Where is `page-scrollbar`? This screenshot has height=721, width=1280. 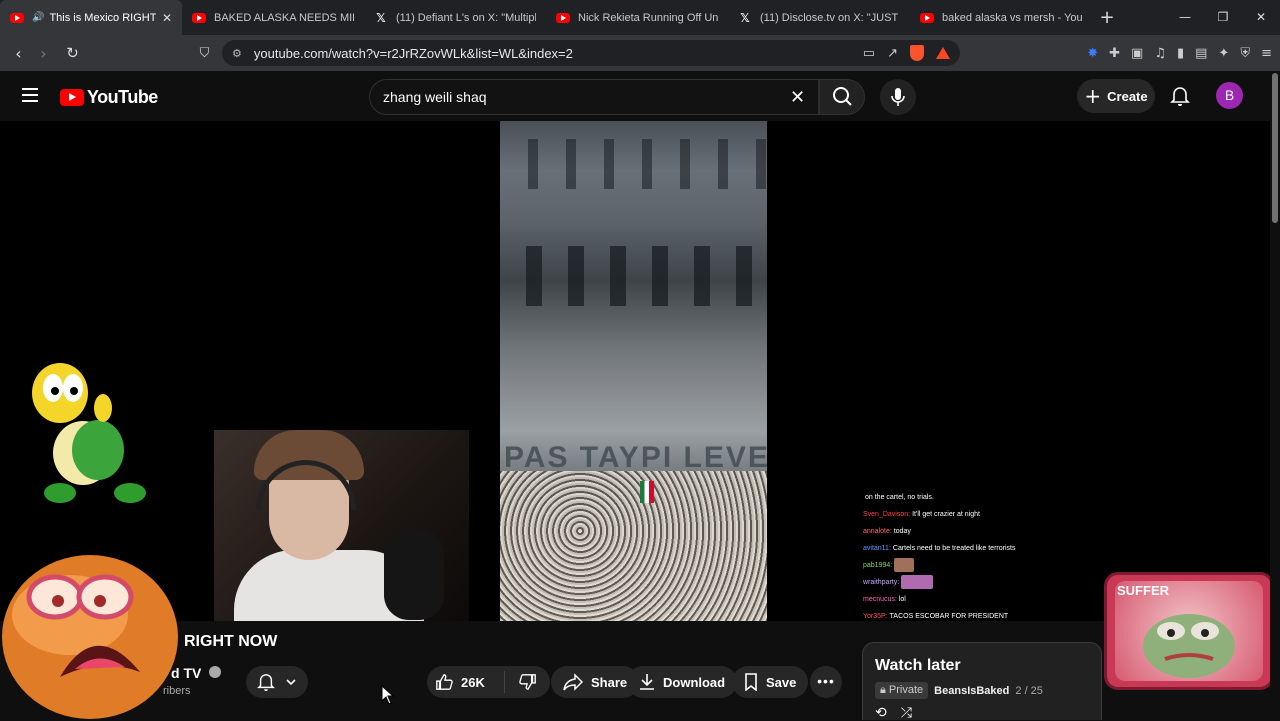 page-scrollbar is located at coordinates (1275, 395).